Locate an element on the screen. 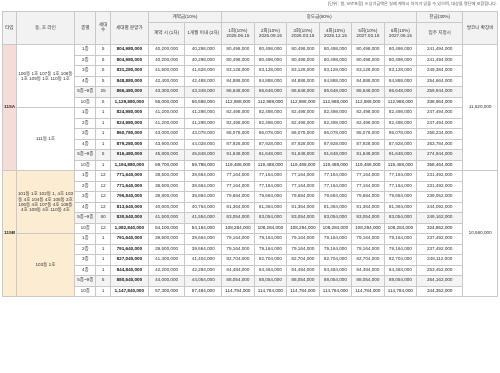 Image resolution: width=500 pixels, height=373 pixels. mid-3-cell: 112,988,000 is located at coordinates (303, 102).